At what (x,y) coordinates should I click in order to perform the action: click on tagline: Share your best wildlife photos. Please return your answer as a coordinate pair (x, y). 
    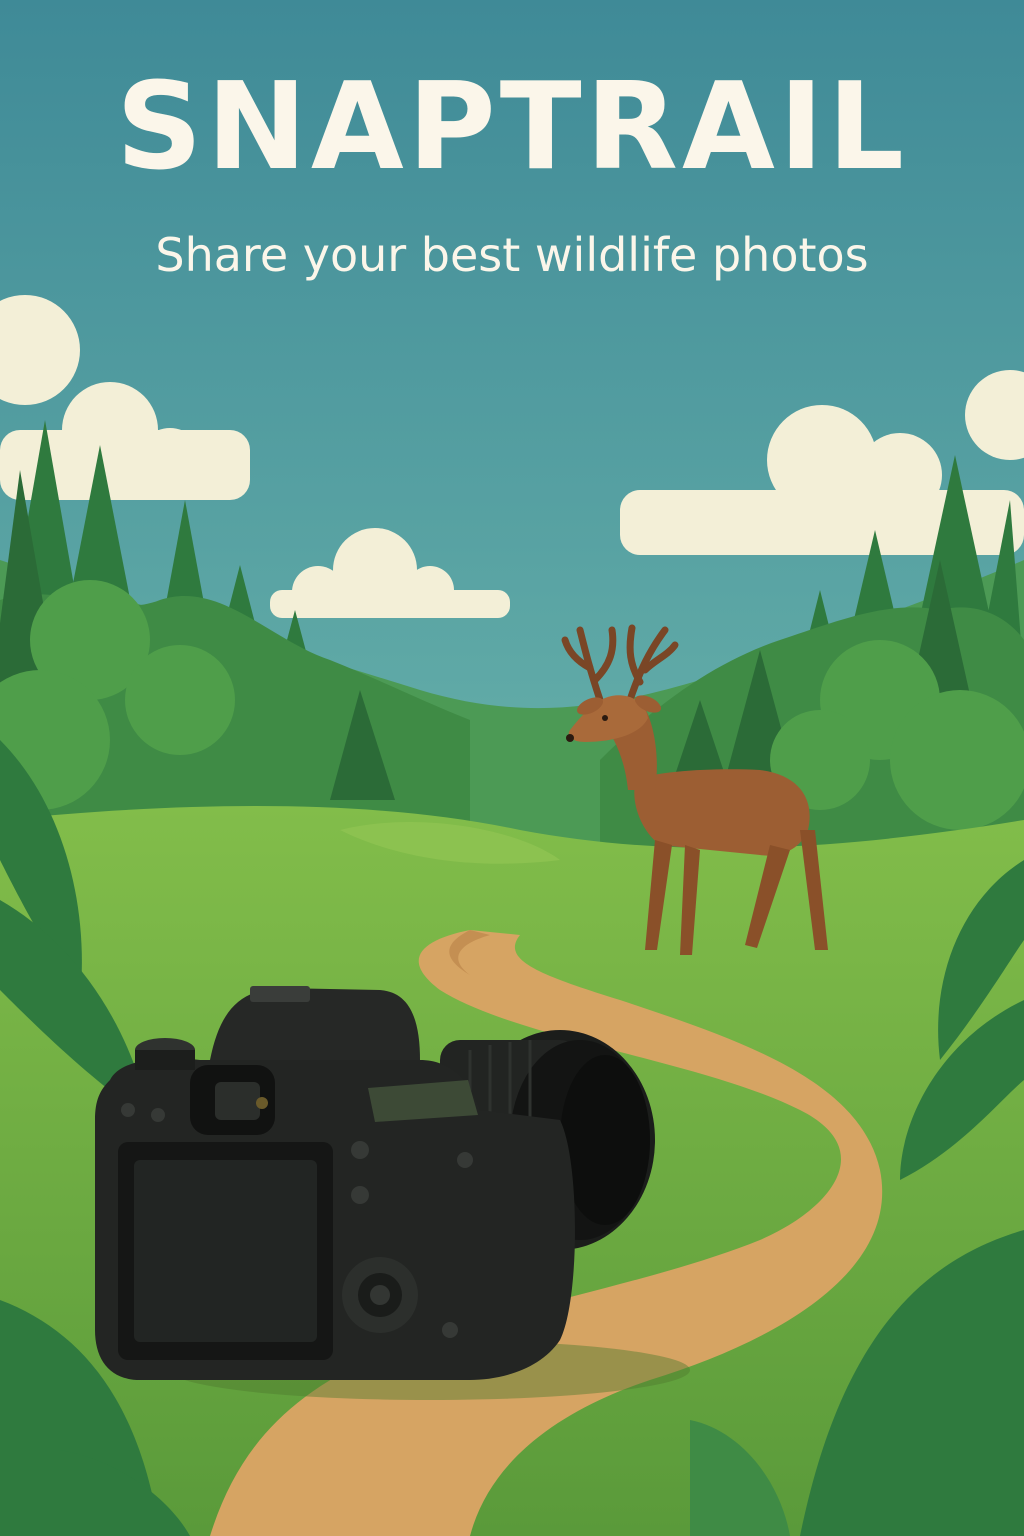
    Looking at the image, I should click on (512, 255).